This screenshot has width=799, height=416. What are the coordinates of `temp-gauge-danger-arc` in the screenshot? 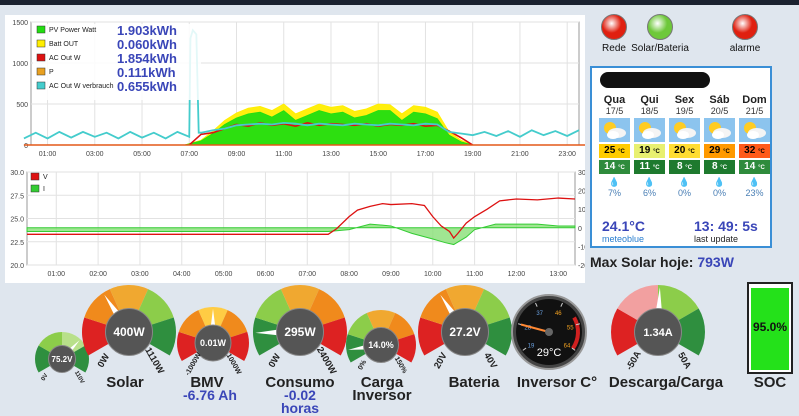 It's located at (575, 333).